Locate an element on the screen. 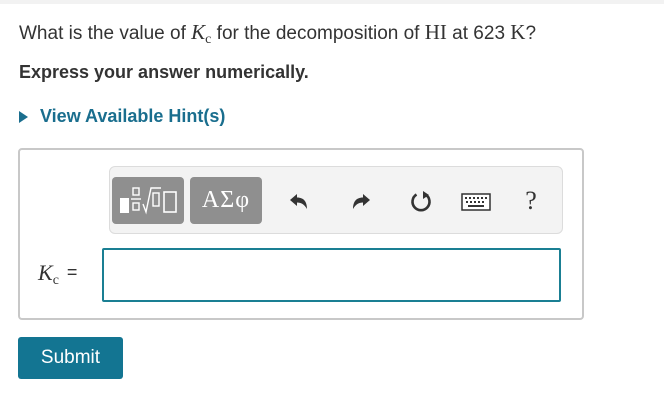  reset-icon is located at coordinates (421, 201).